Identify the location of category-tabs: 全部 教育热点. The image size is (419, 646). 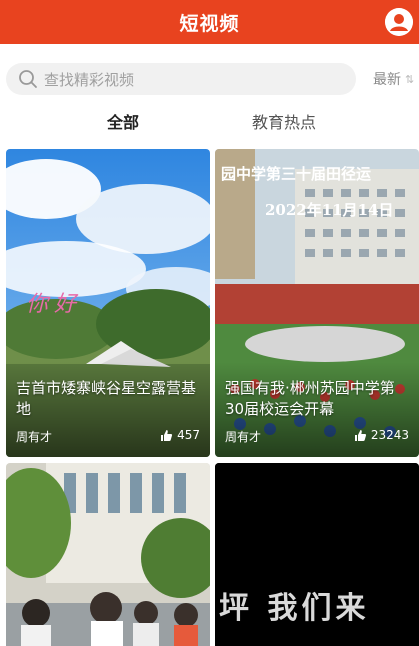
(209, 125).